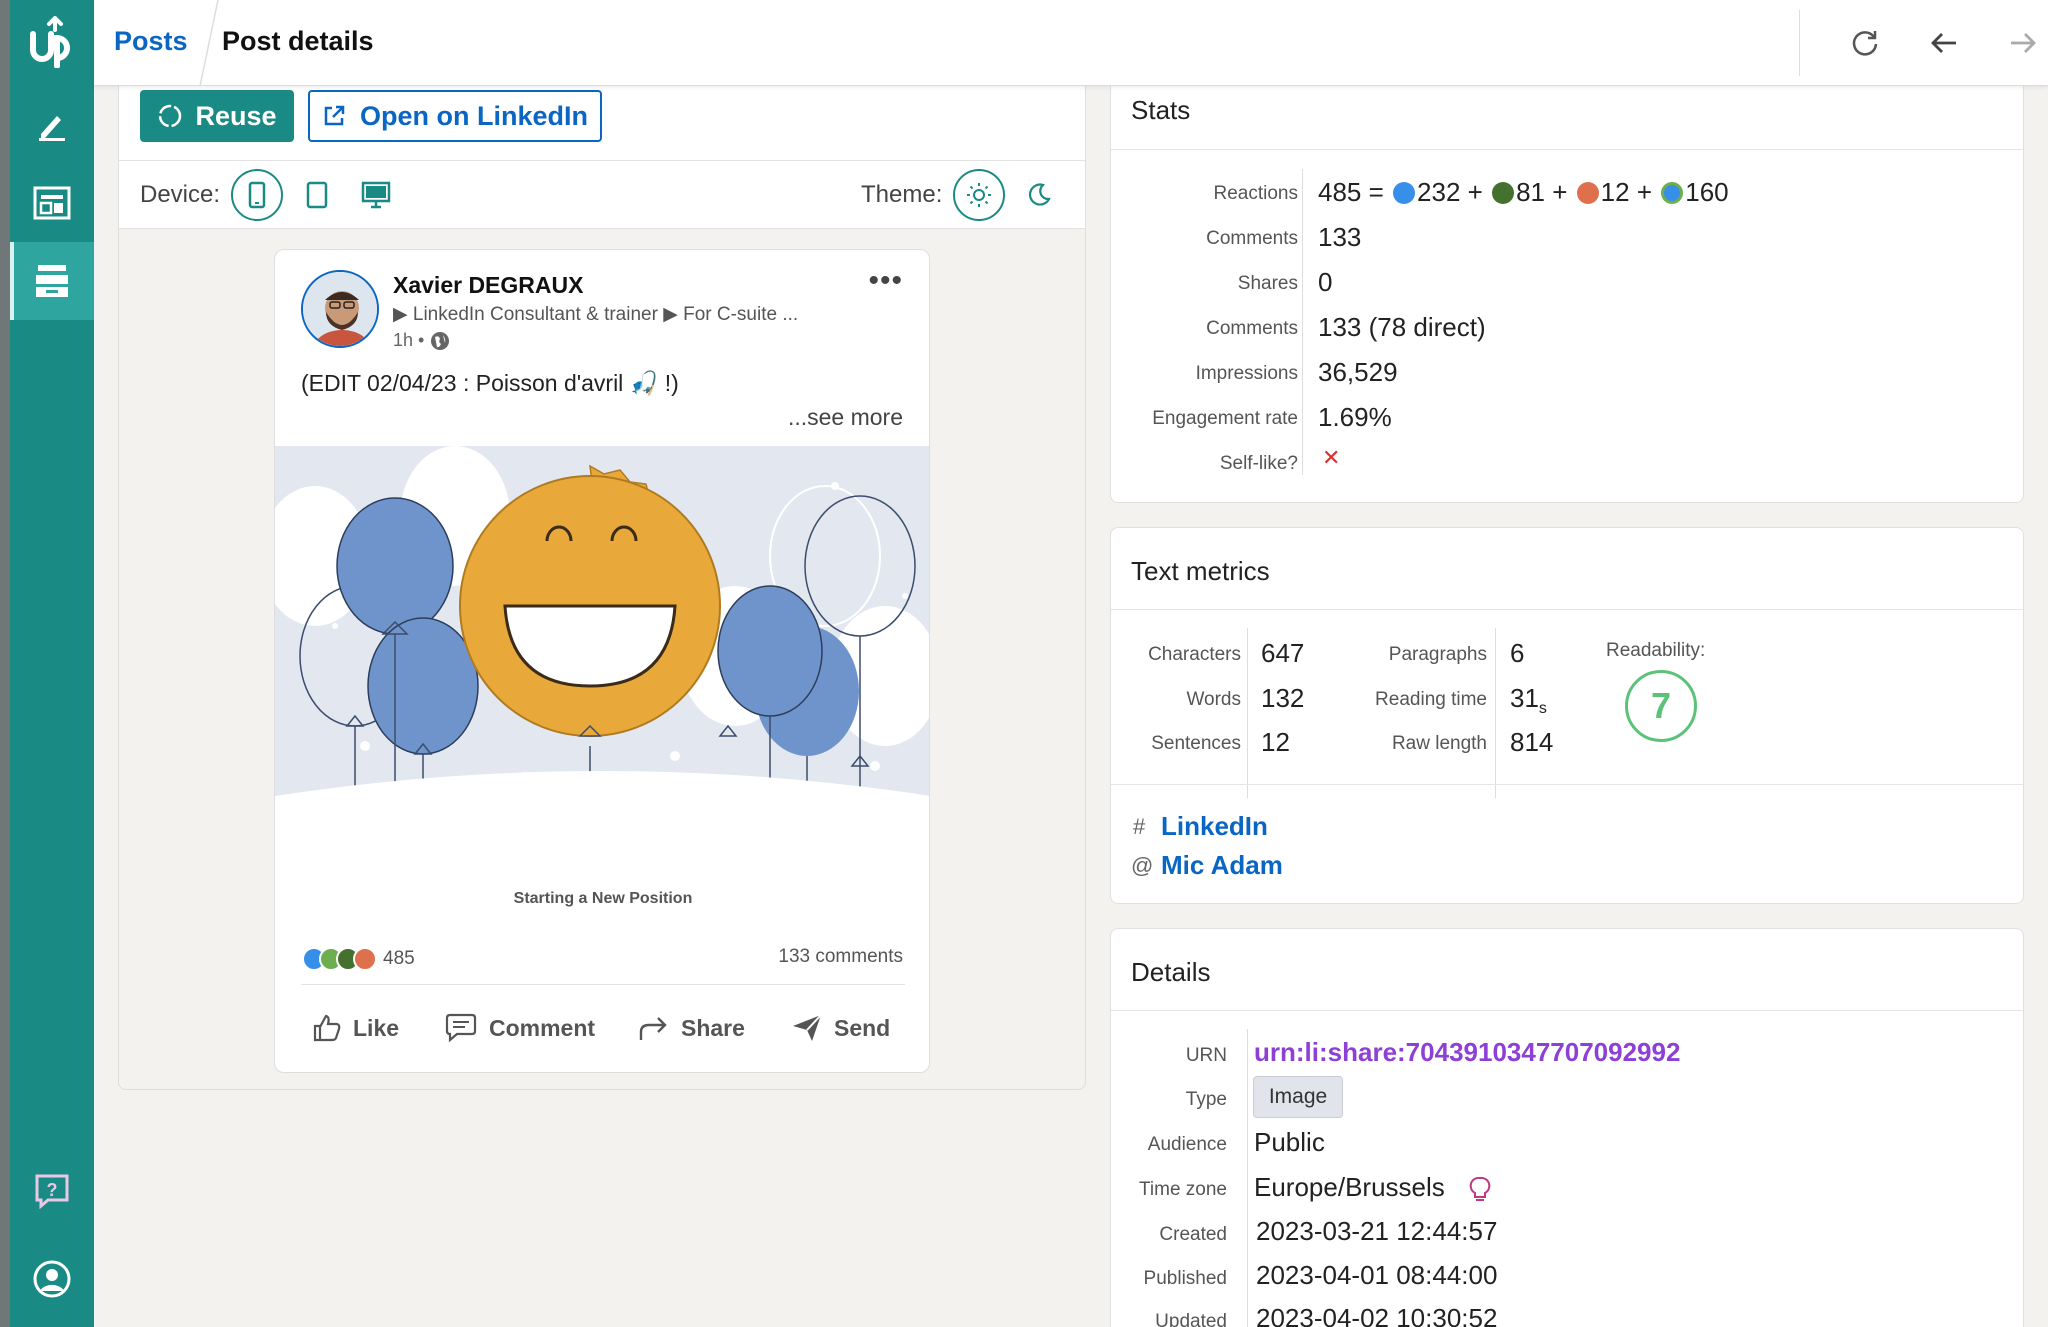 The height and width of the screenshot is (1327, 2048). I want to click on theme-light-button, so click(979, 195).